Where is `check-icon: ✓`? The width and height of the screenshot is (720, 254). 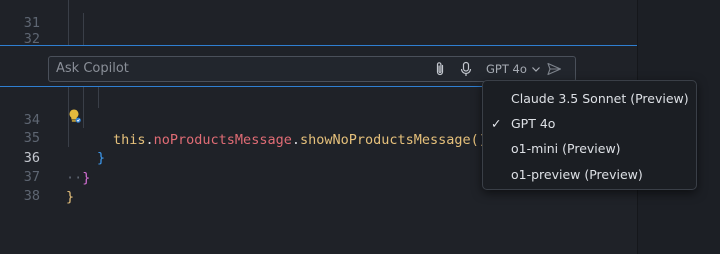 check-icon: ✓ is located at coordinates (496, 123).